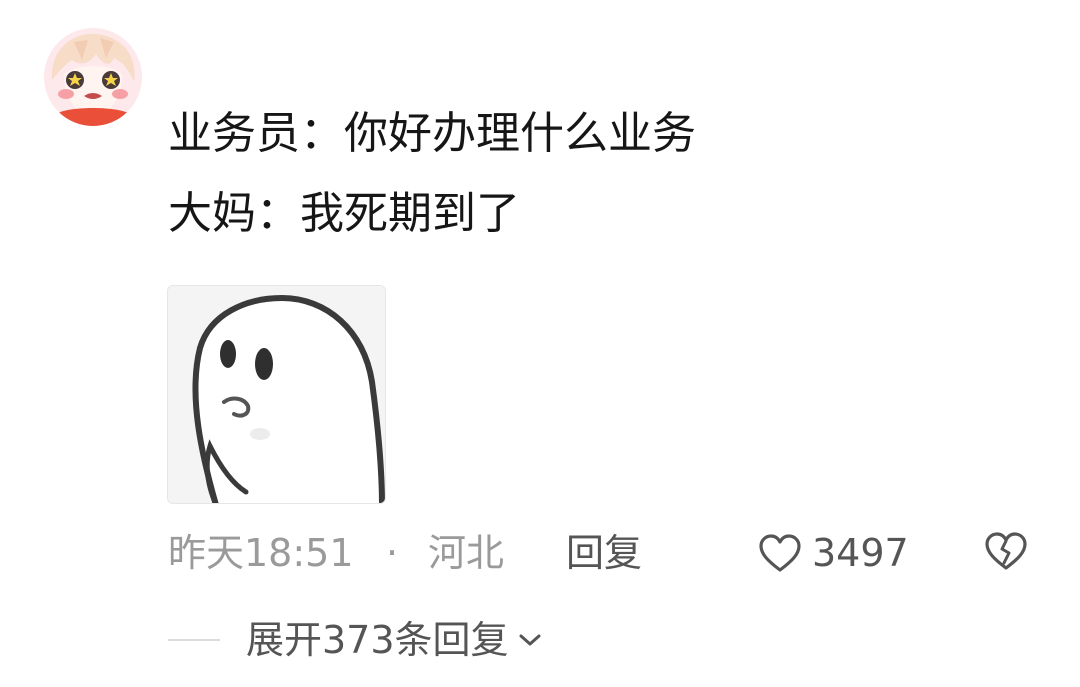 The width and height of the screenshot is (1080, 687). Describe the element at coordinates (377, 640) in the screenshot. I see `expand-replies-label: 展开373条回复` at that location.